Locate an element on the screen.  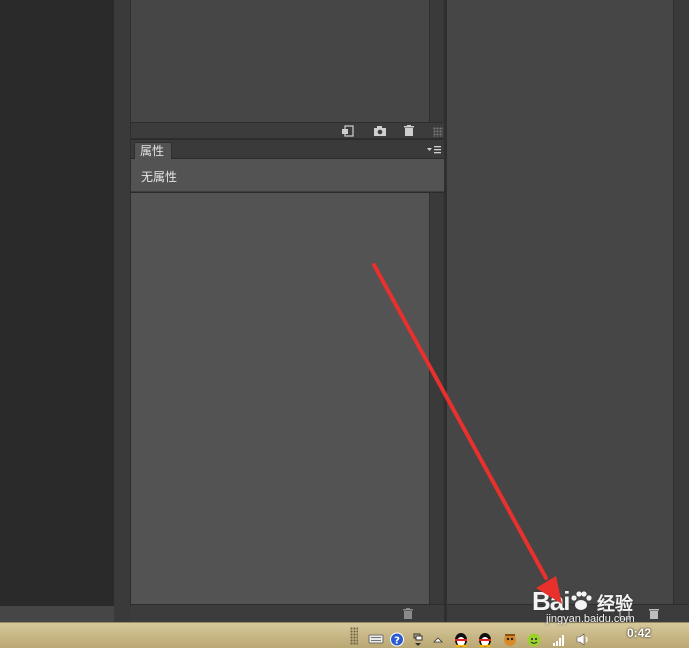
history-scrollbar is located at coordinates (436, 61).